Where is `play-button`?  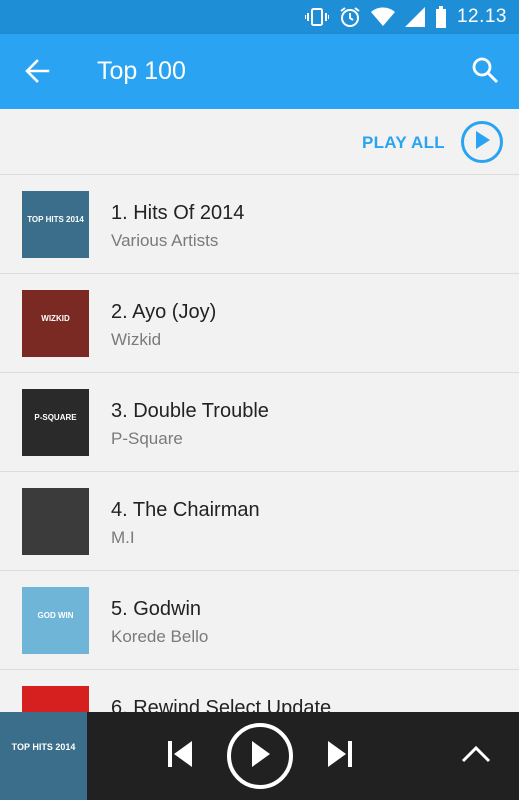 play-button is located at coordinates (260, 756).